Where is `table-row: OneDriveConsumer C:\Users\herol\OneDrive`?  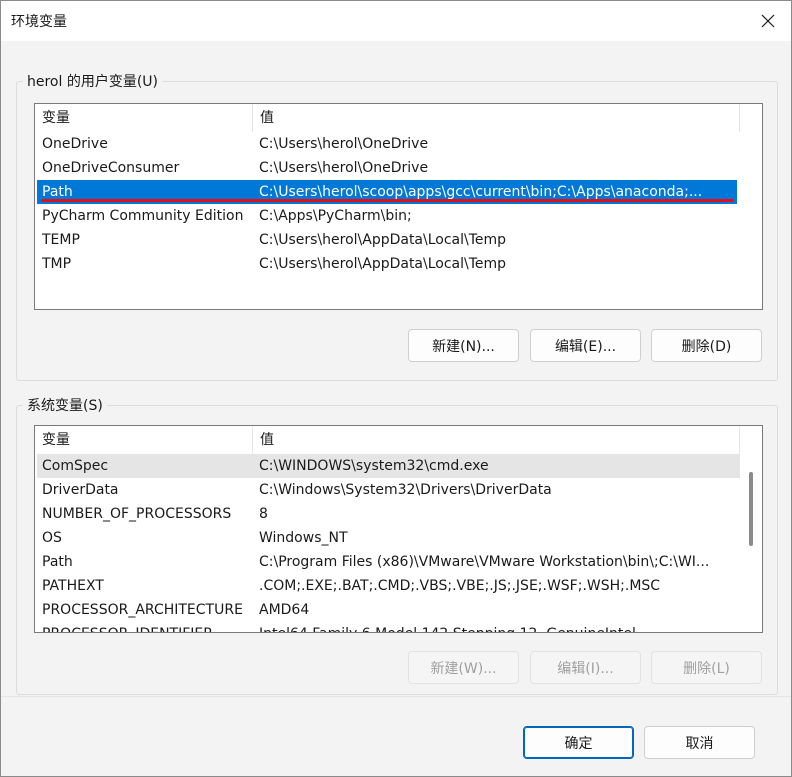 table-row: OneDriveConsumer C:\Users\herol\OneDrive is located at coordinates (387, 168).